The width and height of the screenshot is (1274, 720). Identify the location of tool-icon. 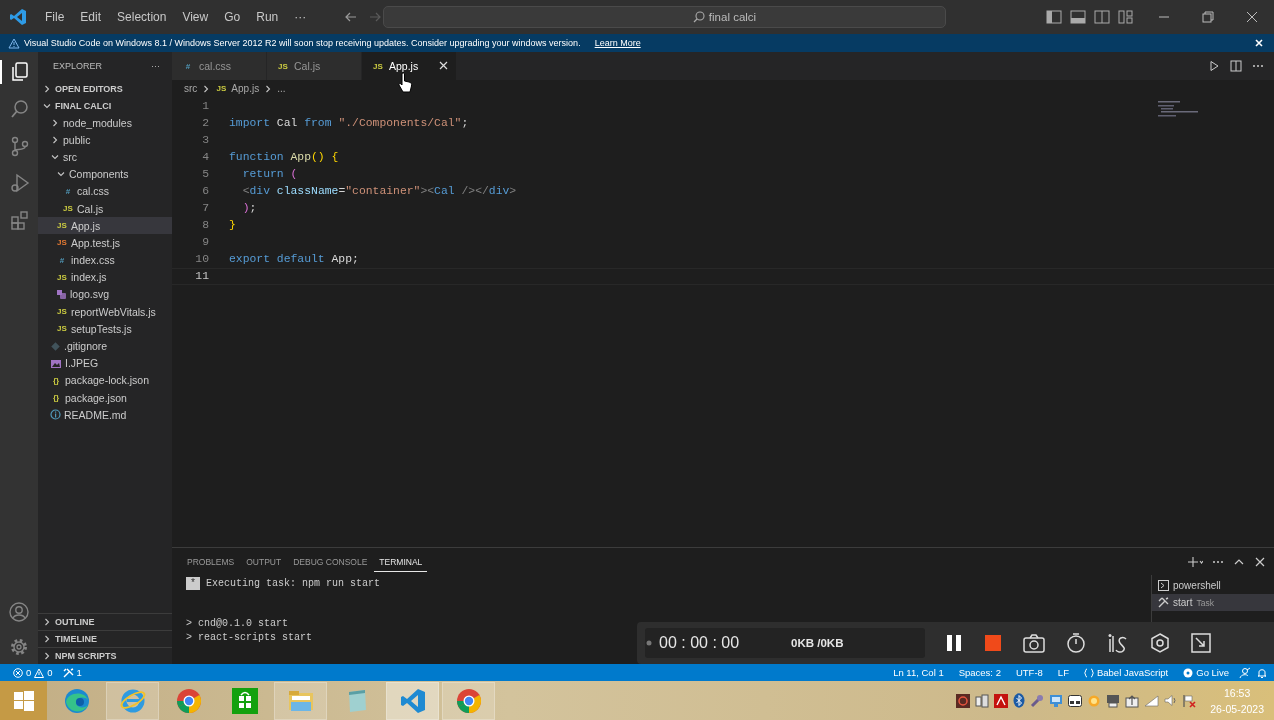
(1037, 700).